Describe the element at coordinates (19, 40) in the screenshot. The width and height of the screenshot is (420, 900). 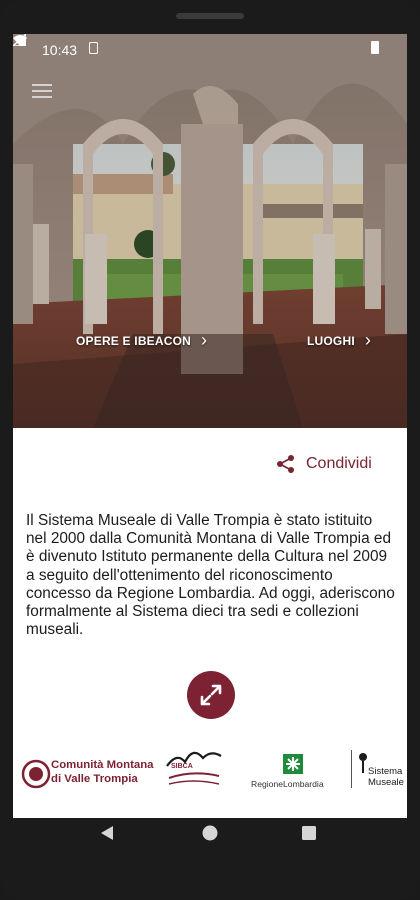
I see `signal-icon` at that location.